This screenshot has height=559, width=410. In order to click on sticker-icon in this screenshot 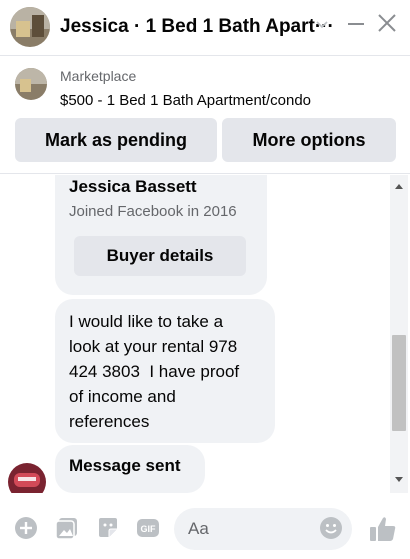, I will do `click(108, 528)`.